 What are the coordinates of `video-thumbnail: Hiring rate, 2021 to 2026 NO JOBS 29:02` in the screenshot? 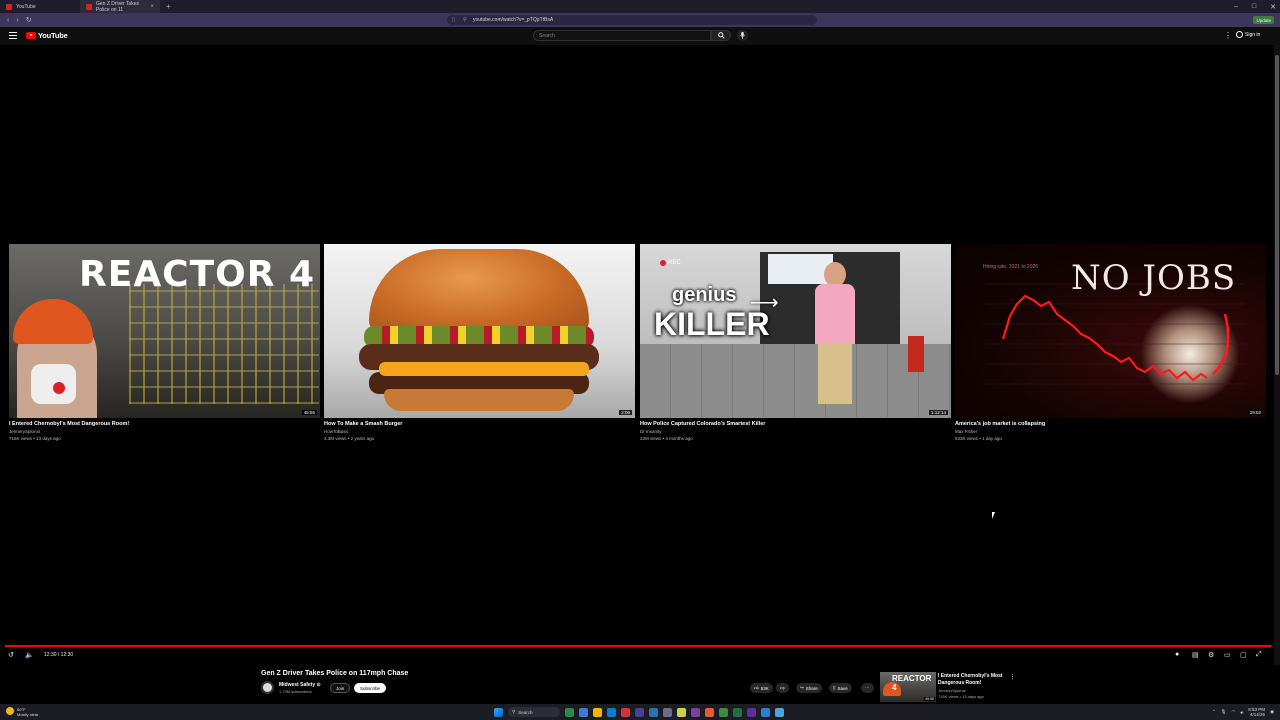 It's located at (1110, 331).